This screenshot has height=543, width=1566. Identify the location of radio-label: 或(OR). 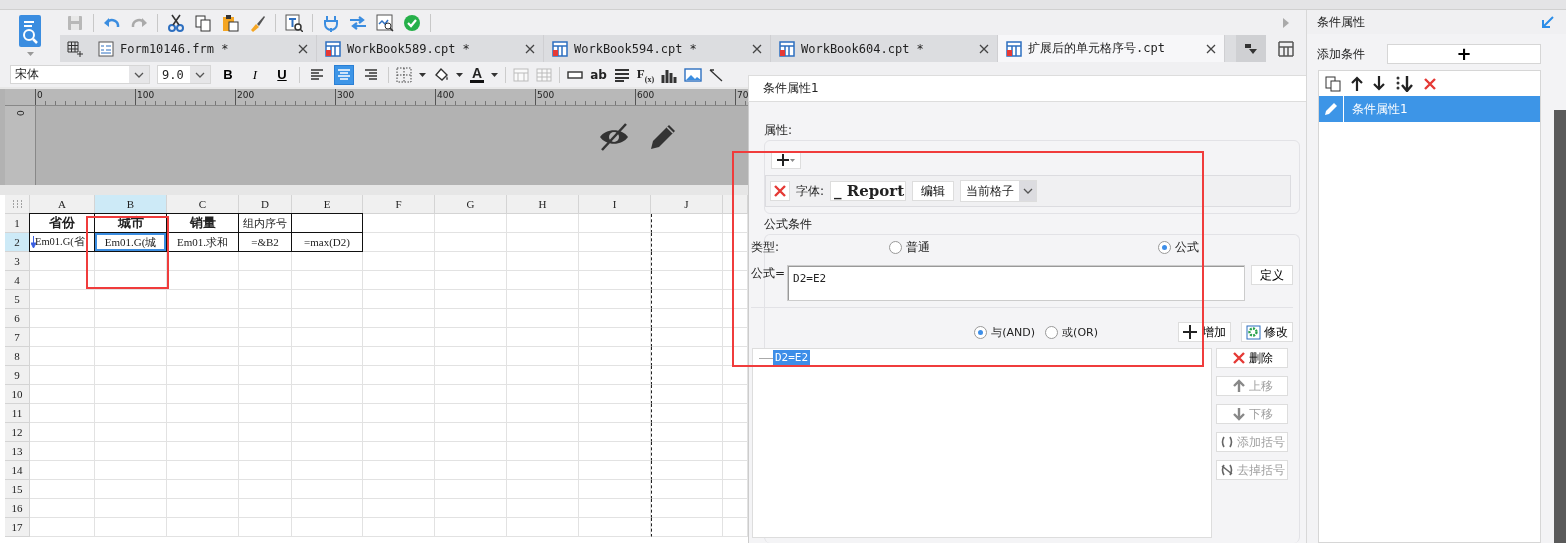
(1080, 332).